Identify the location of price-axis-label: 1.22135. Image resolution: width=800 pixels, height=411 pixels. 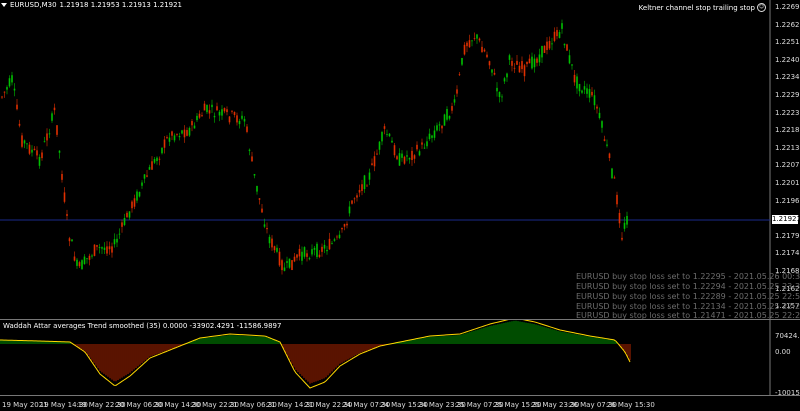
(787, 147).